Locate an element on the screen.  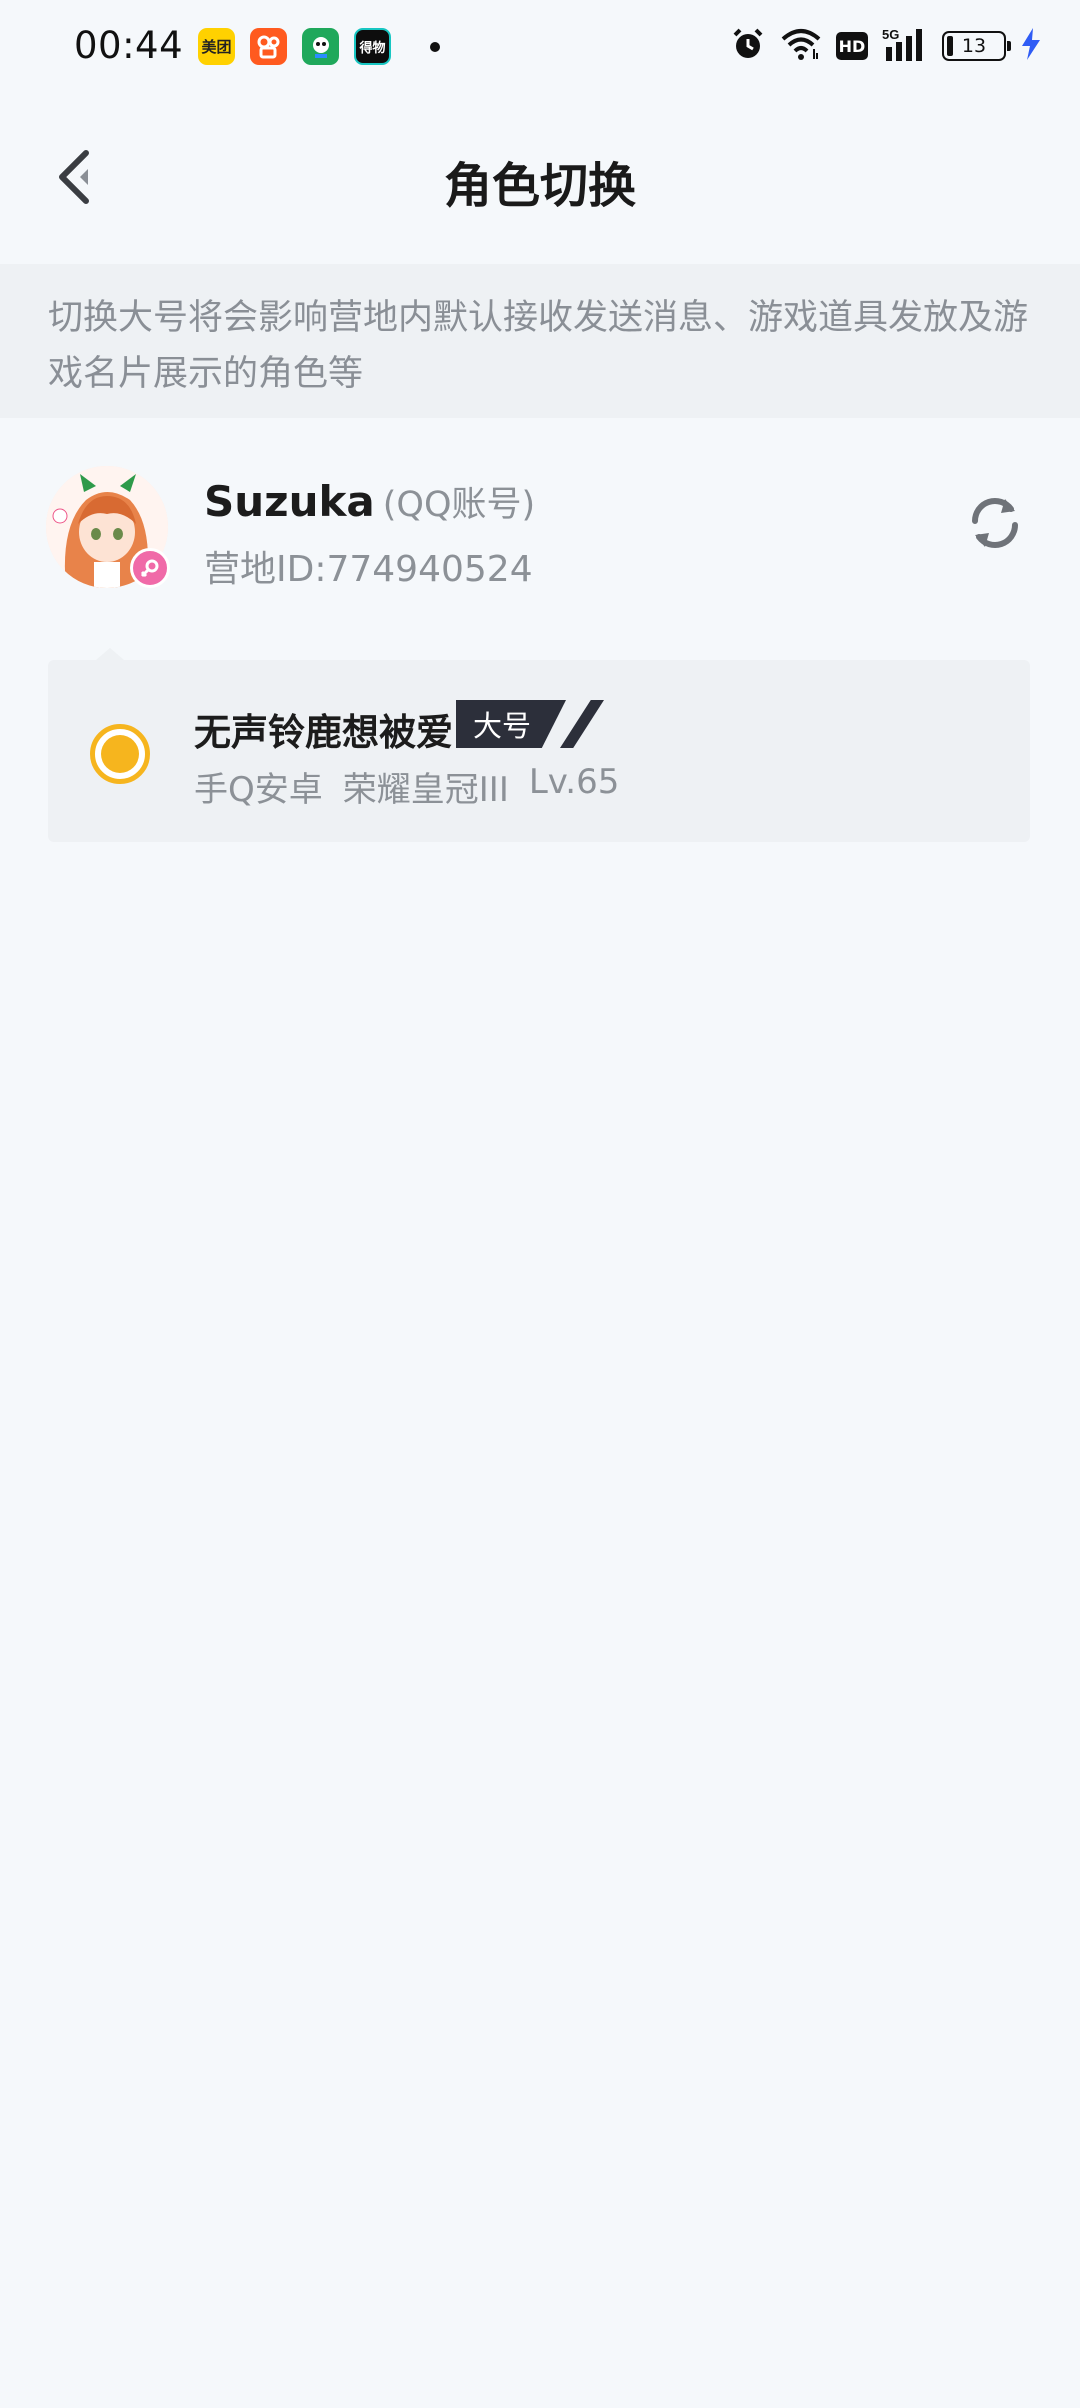
more-notifications-dot is located at coordinates (435, 46).